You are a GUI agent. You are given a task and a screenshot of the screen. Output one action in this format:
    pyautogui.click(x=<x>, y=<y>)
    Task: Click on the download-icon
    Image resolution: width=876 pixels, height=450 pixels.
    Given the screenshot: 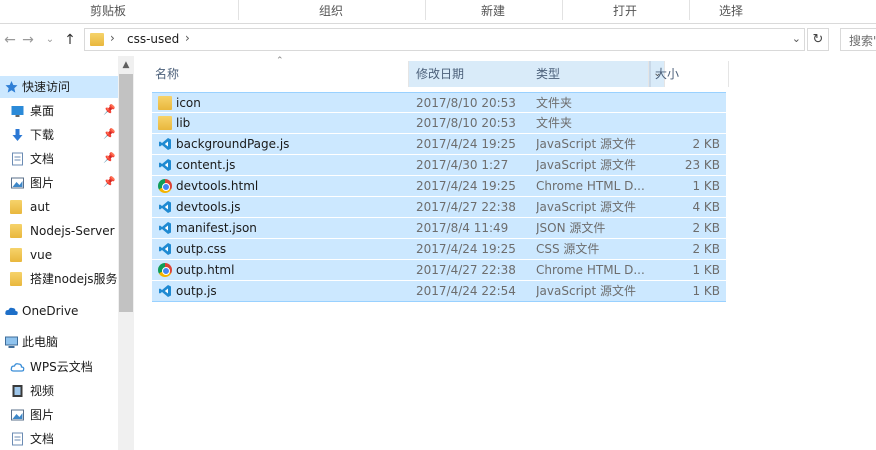 What is the action you would take?
    pyautogui.click(x=17, y=135)
    